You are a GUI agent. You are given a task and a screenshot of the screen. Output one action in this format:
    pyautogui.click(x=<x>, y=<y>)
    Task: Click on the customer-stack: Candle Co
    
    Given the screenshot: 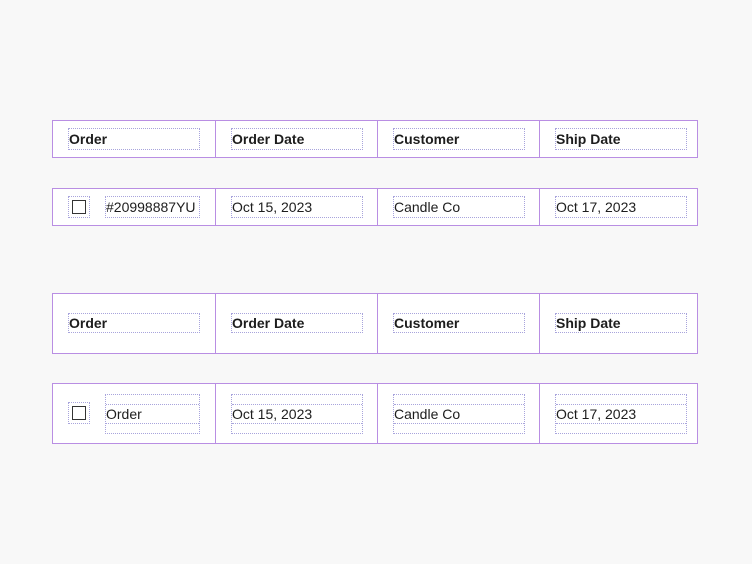 What is the action you would take?
    pyautogui.click(x=459, y=414)
    